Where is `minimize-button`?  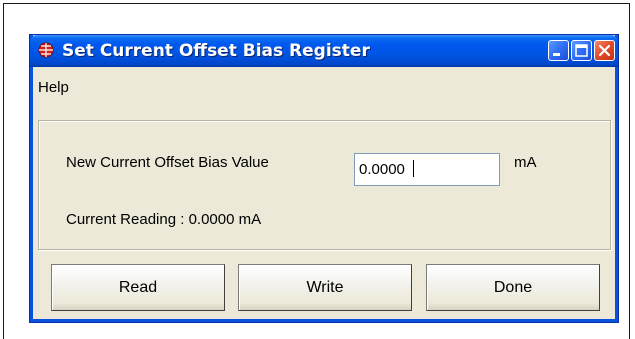 minimize-button is located at coordinates (558, 50).